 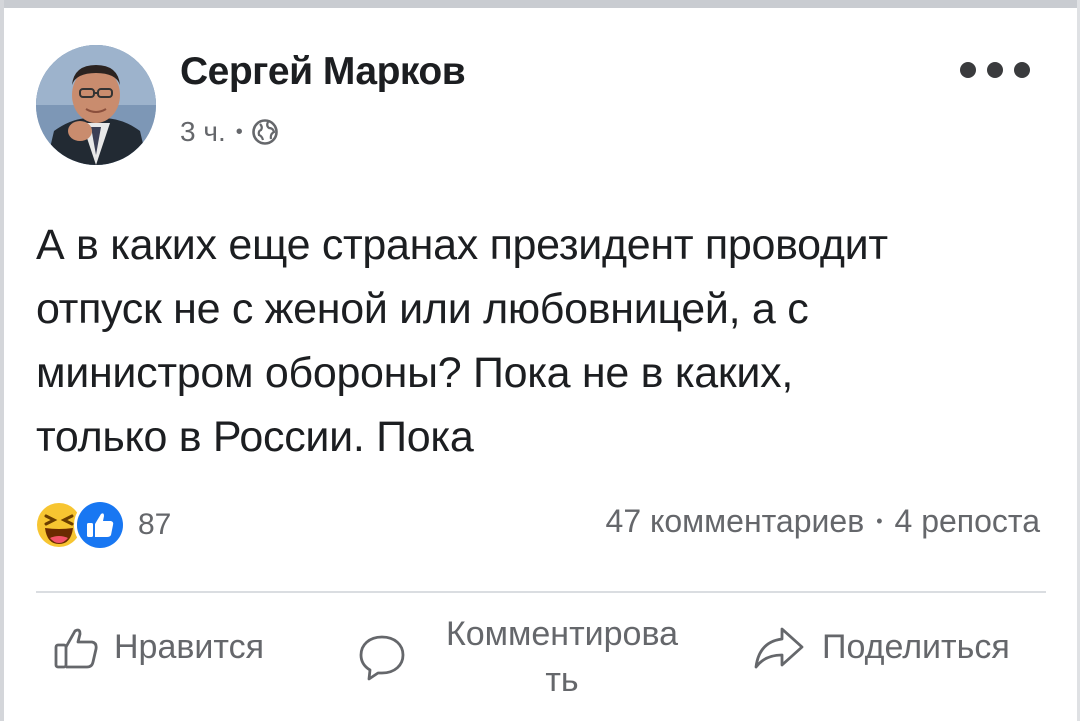 I want to click on like-button: Нравится, so click(x=158, y=647).